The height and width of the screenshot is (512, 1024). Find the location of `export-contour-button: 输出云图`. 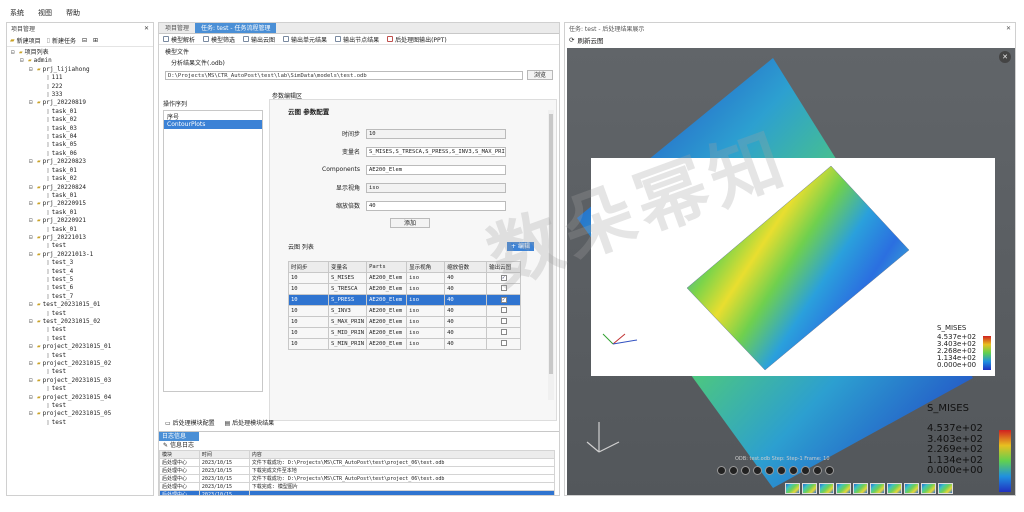

export-contour-button: 输出云图 is located at coordinates (259, 39).